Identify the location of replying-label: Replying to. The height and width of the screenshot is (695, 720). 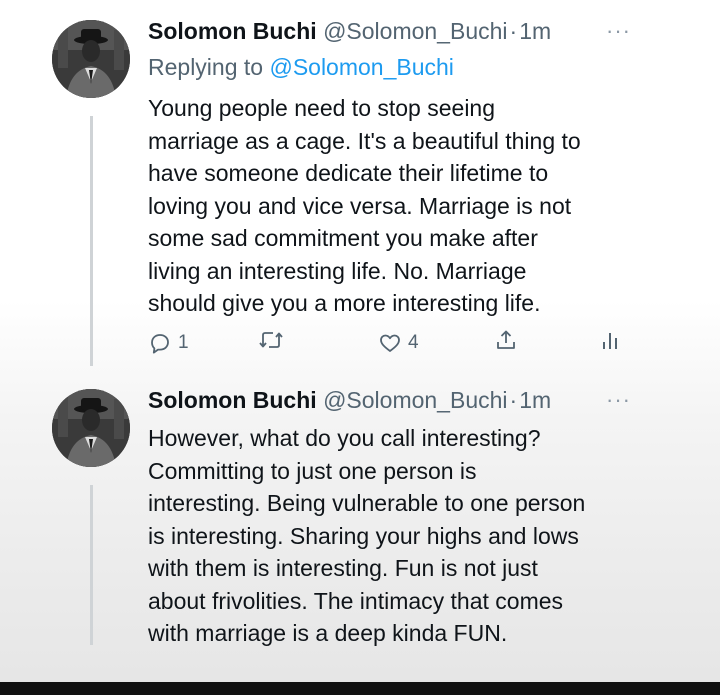
(206, 67).